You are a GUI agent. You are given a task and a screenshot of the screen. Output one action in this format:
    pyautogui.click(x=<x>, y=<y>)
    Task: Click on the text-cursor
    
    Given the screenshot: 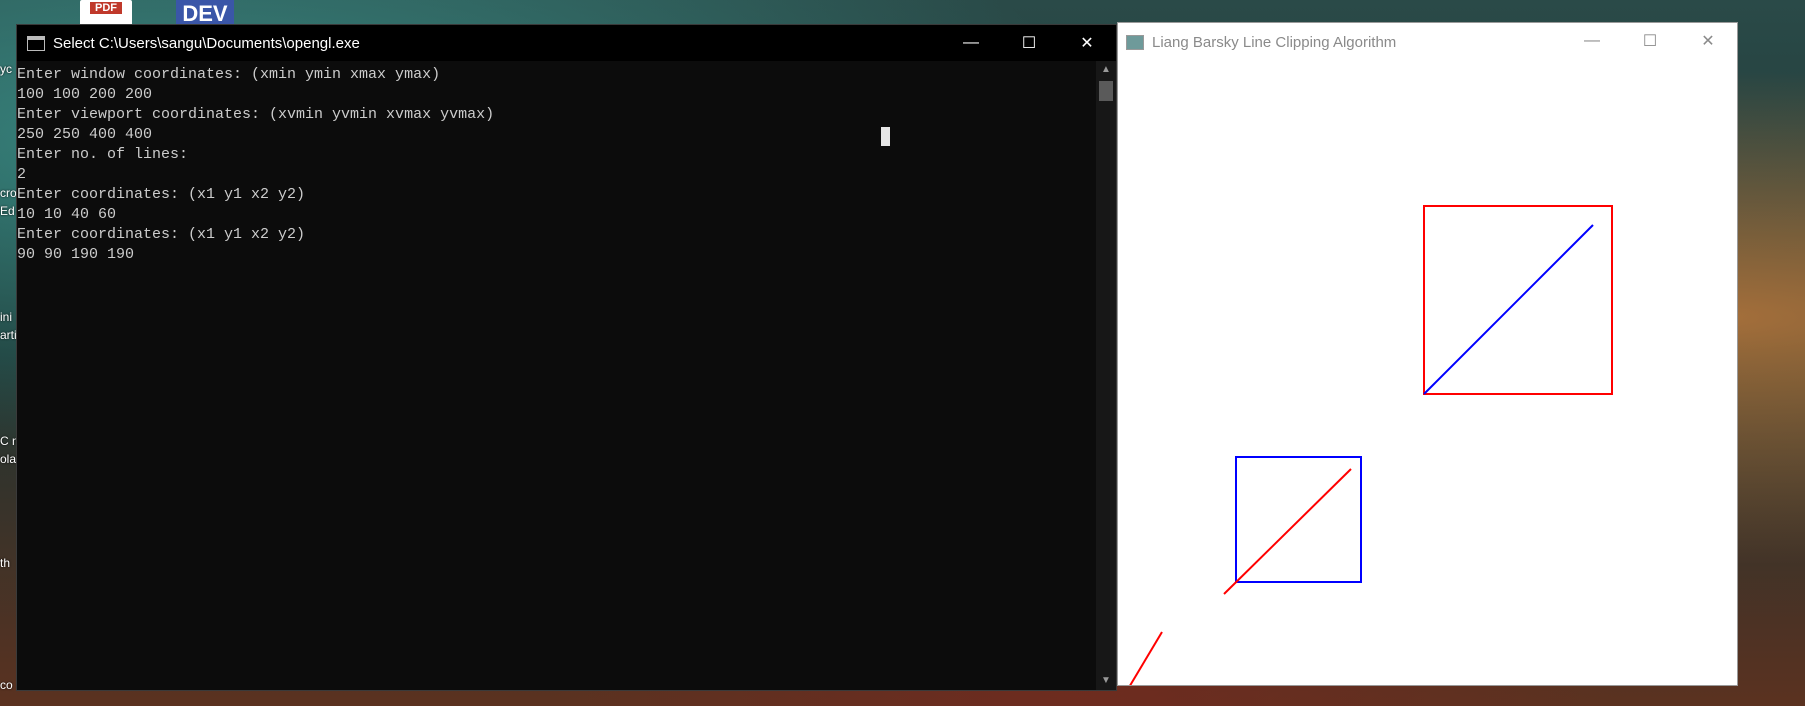 What is the action you would take?
    pyautogui.click(x=885, y=136)
    